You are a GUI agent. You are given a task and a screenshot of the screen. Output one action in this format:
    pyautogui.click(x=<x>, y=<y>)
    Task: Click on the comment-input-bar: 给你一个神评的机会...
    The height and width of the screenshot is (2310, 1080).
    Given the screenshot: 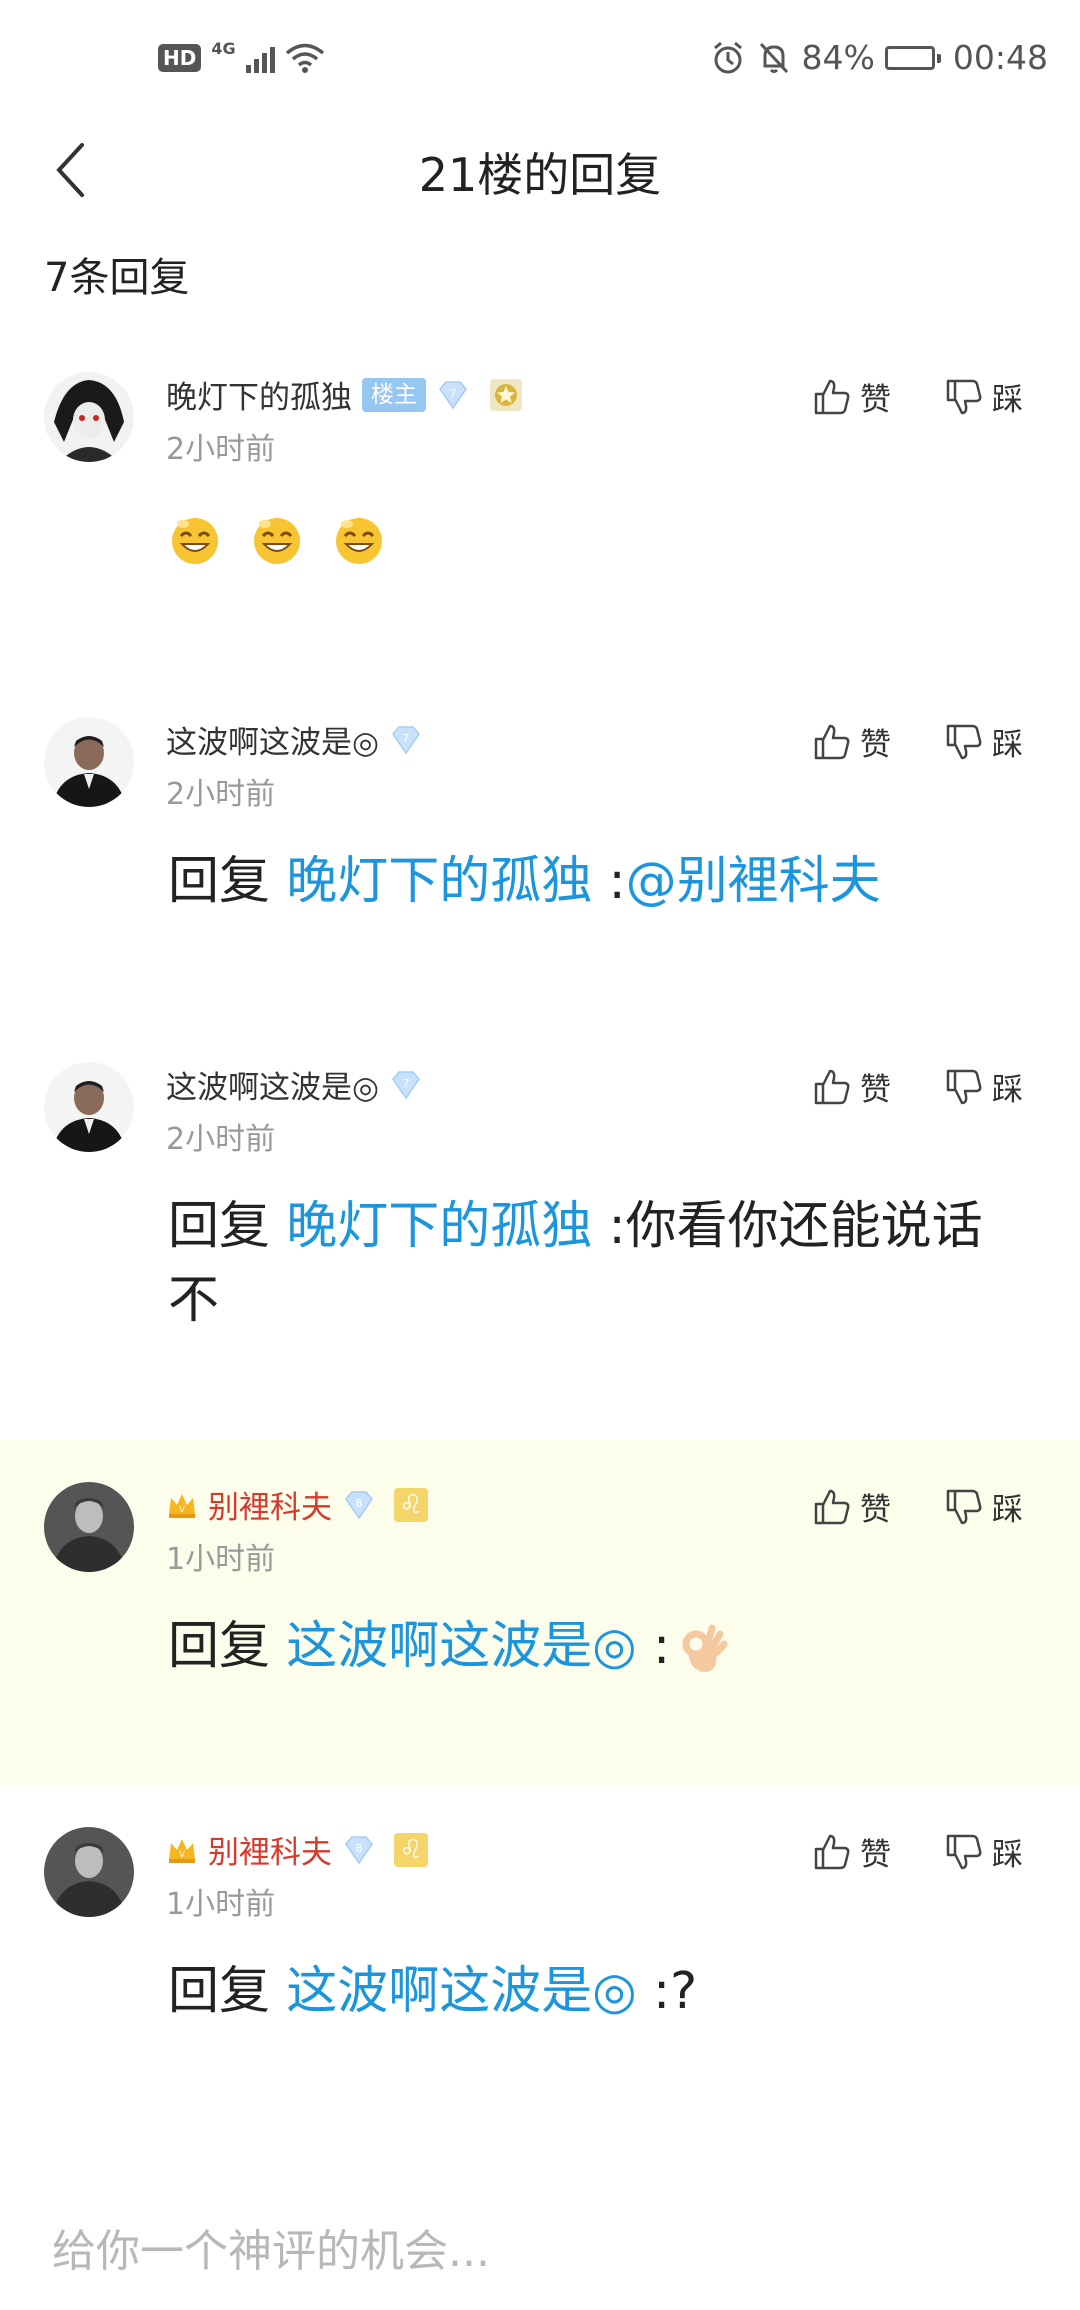 What is the action you would take?
    pyautogui.click(x=540, y=2242)
    